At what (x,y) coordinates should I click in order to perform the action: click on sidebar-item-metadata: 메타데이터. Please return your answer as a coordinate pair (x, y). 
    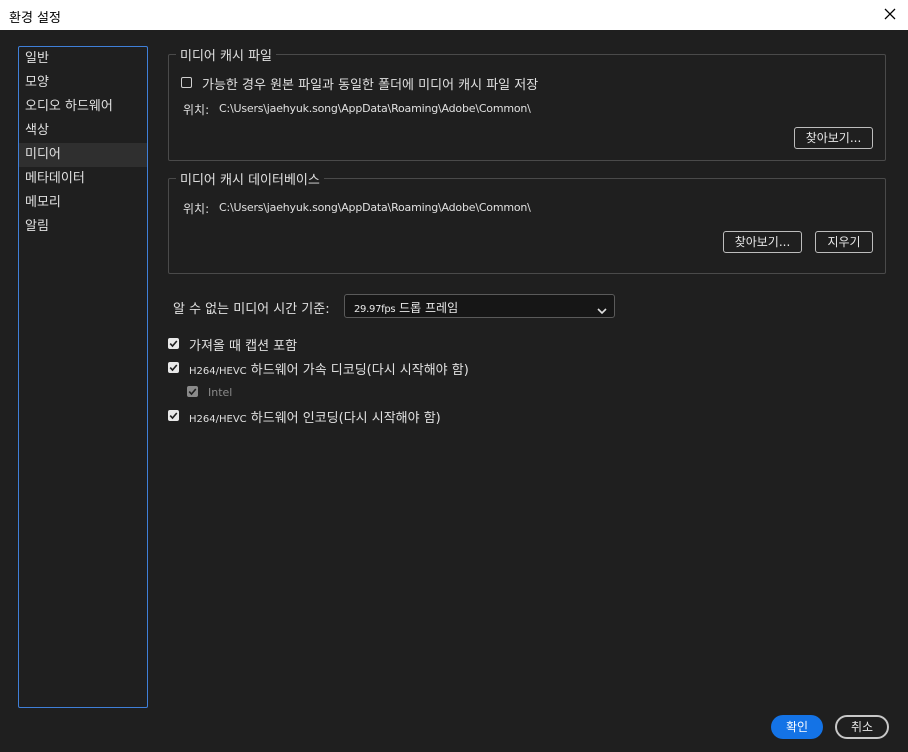
    Looking at the image, I should click on (83, 179).